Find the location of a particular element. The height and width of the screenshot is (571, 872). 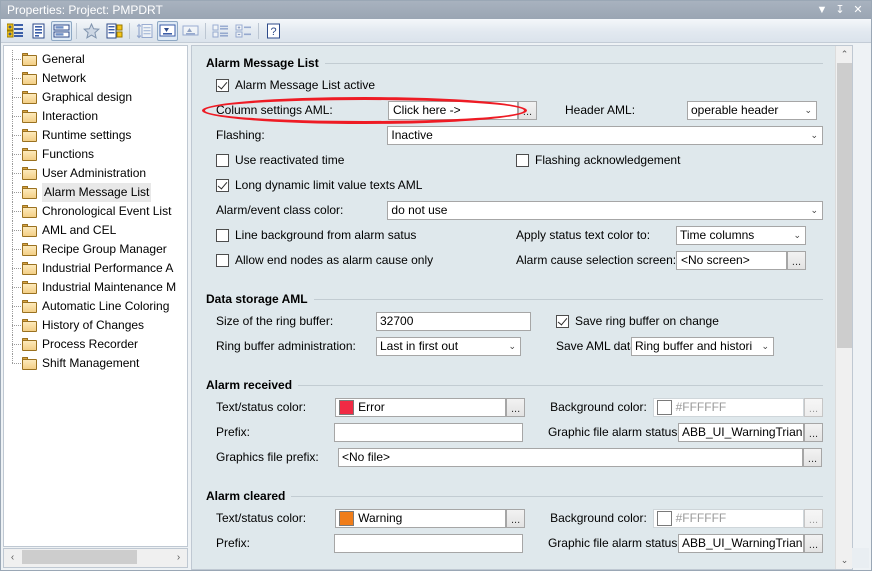

checkbox-label: Allow end nodes as alarm cause only is located at coordinates (334, 260).